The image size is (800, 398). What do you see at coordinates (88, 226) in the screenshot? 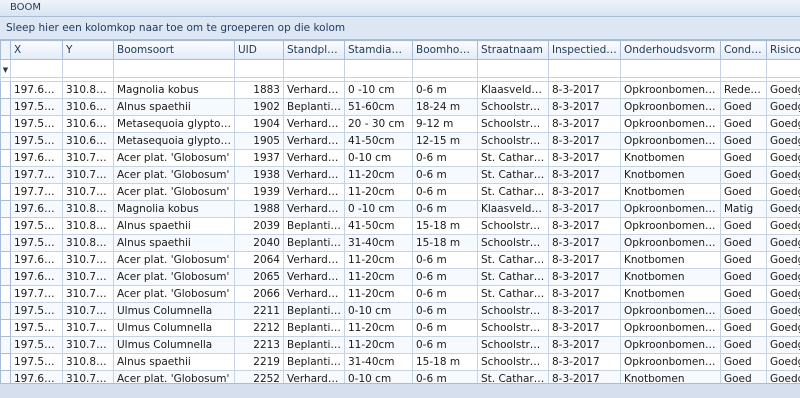
I see `cell-y: 310.881,71` at bounding box center [88, 226].